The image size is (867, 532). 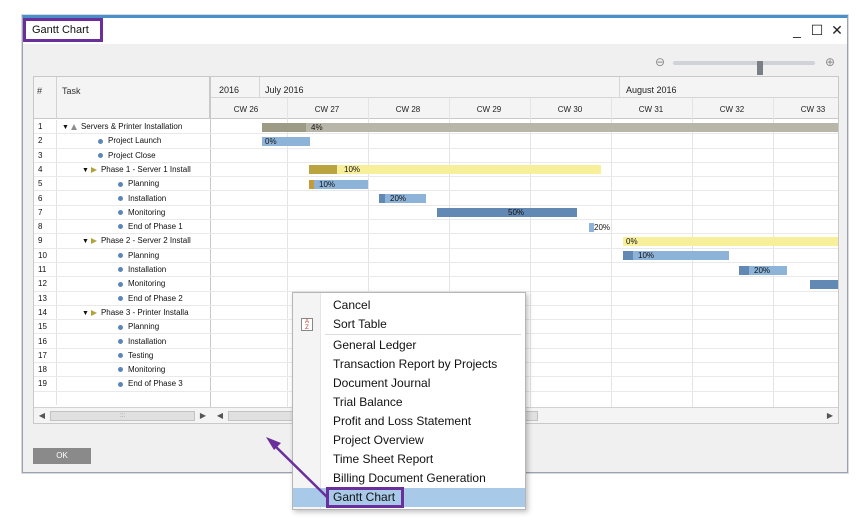 I want to click on row-number: 17, so click(x=42, y=355).